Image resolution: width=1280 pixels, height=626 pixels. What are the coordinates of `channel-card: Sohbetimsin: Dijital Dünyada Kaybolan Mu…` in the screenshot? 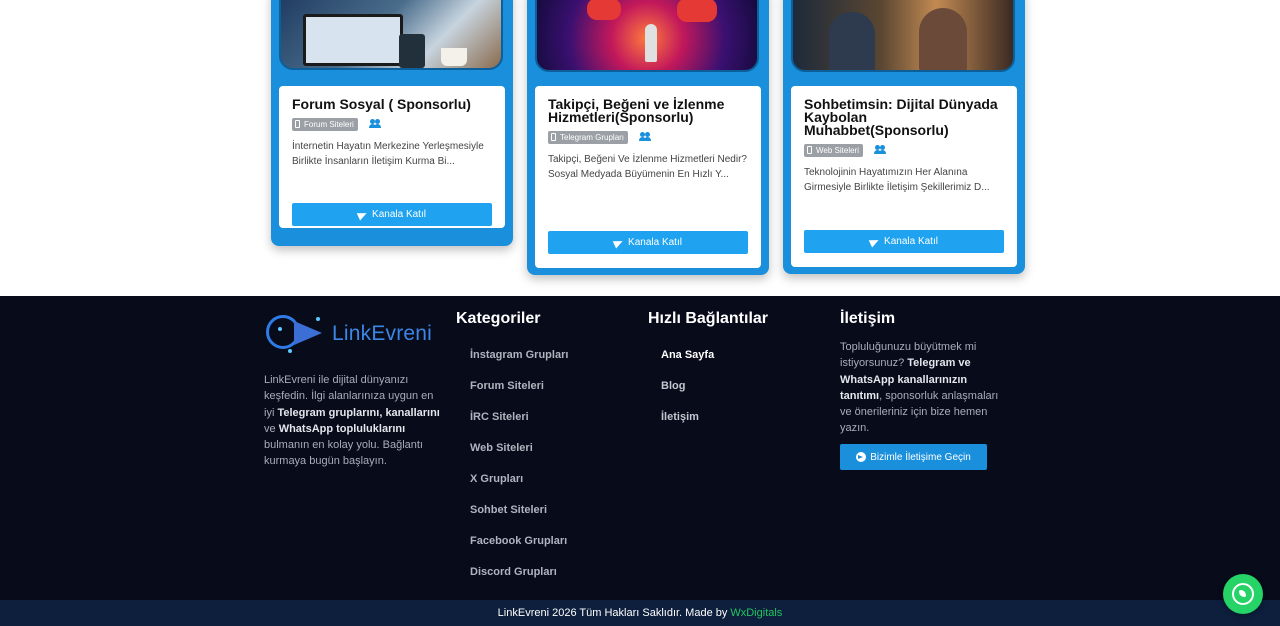 It's located at (904, 137).